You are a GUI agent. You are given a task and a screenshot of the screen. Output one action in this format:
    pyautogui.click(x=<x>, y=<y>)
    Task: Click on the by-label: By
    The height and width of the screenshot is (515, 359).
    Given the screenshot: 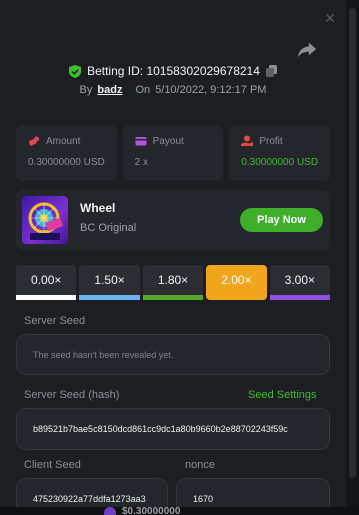 What is the action you would take?
    pyautogui.click(x=86, y=90)
    